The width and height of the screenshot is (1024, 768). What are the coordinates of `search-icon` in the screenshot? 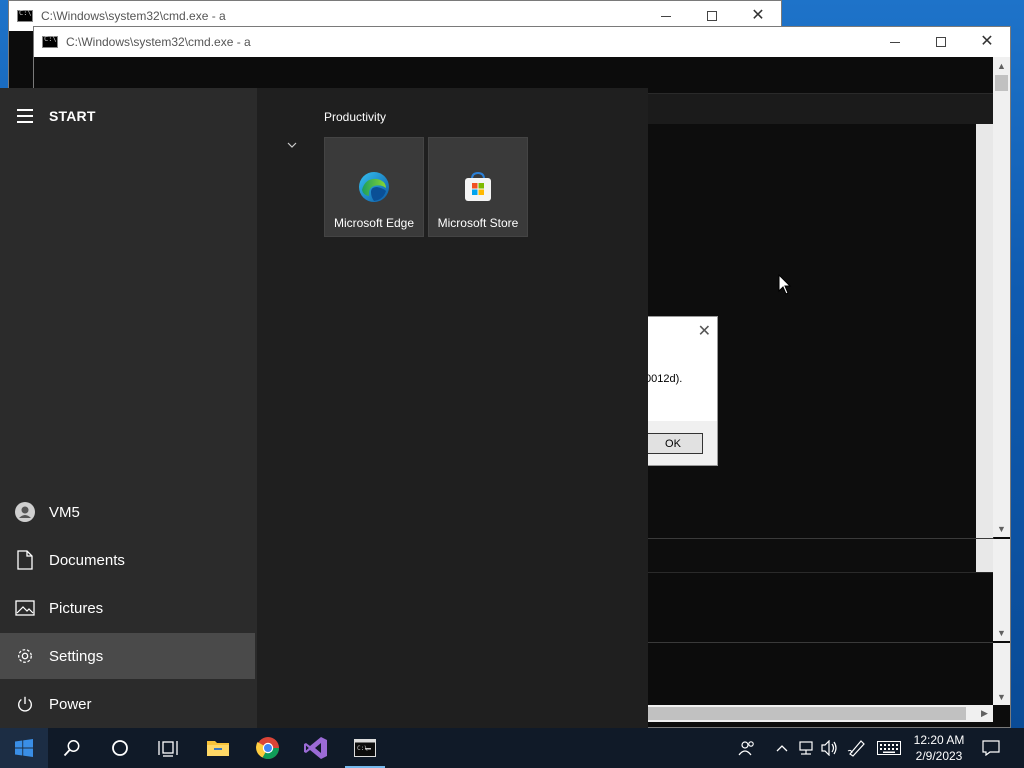 It's located at (71, 748).